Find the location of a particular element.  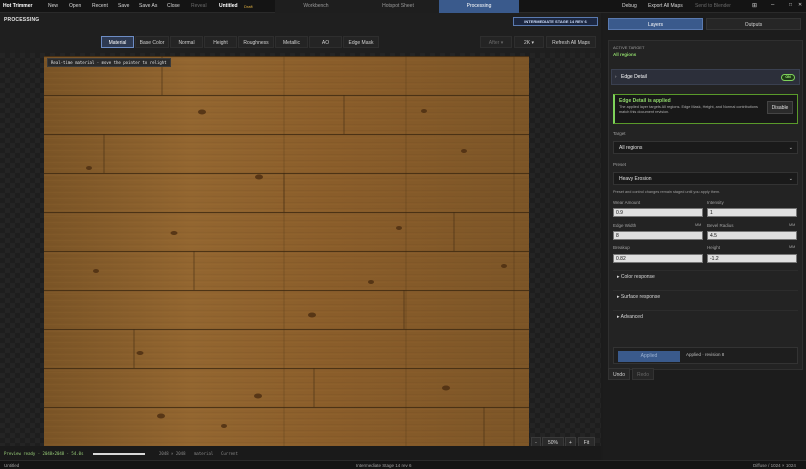

preset-value: Heavy Erosion is located at coordinates (635, 179).